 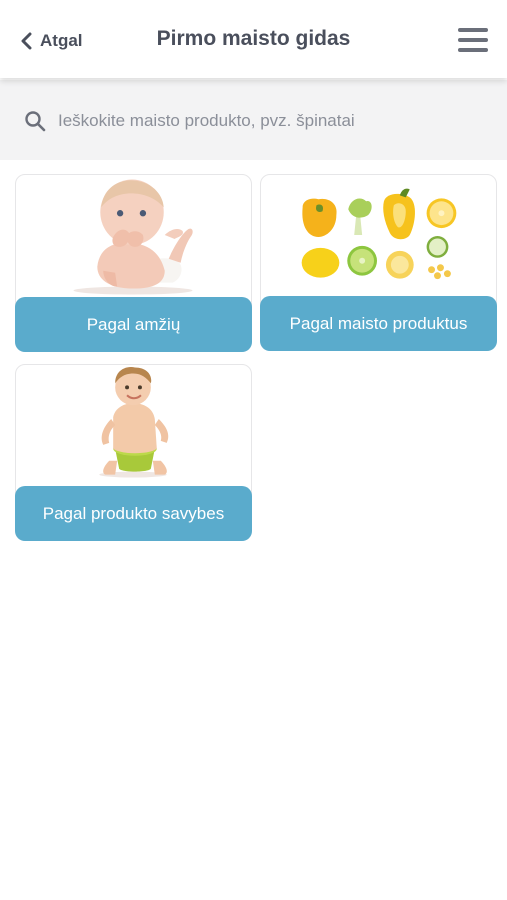 I want to click on category-button-properties: Pagal produkto savybes, so click(x=133, y=513).